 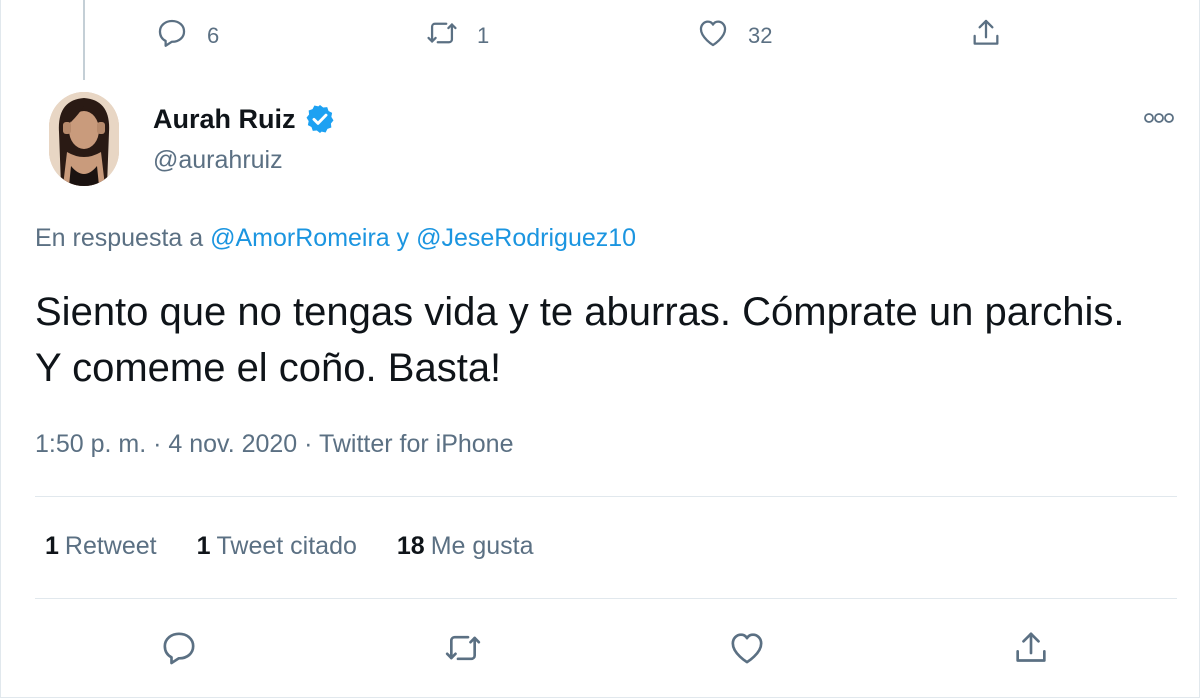 What do you see at coordinates (482, 546) in the screenshot?
I see `likes-label: Me gusta` at bounding box center [482, 546].